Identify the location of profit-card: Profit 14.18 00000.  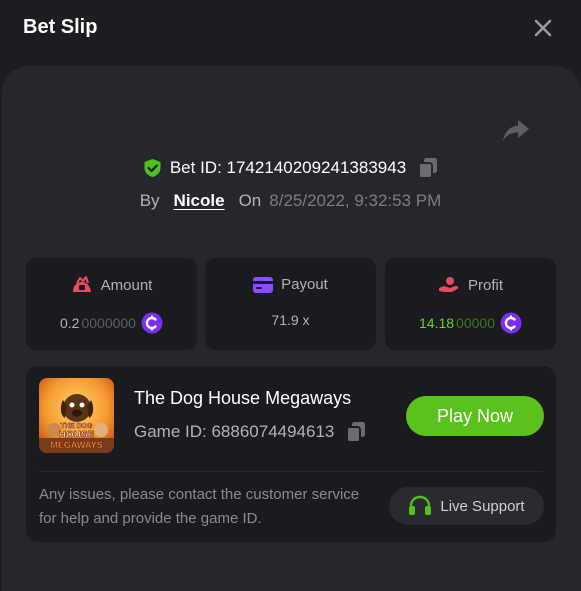
(470, 304).